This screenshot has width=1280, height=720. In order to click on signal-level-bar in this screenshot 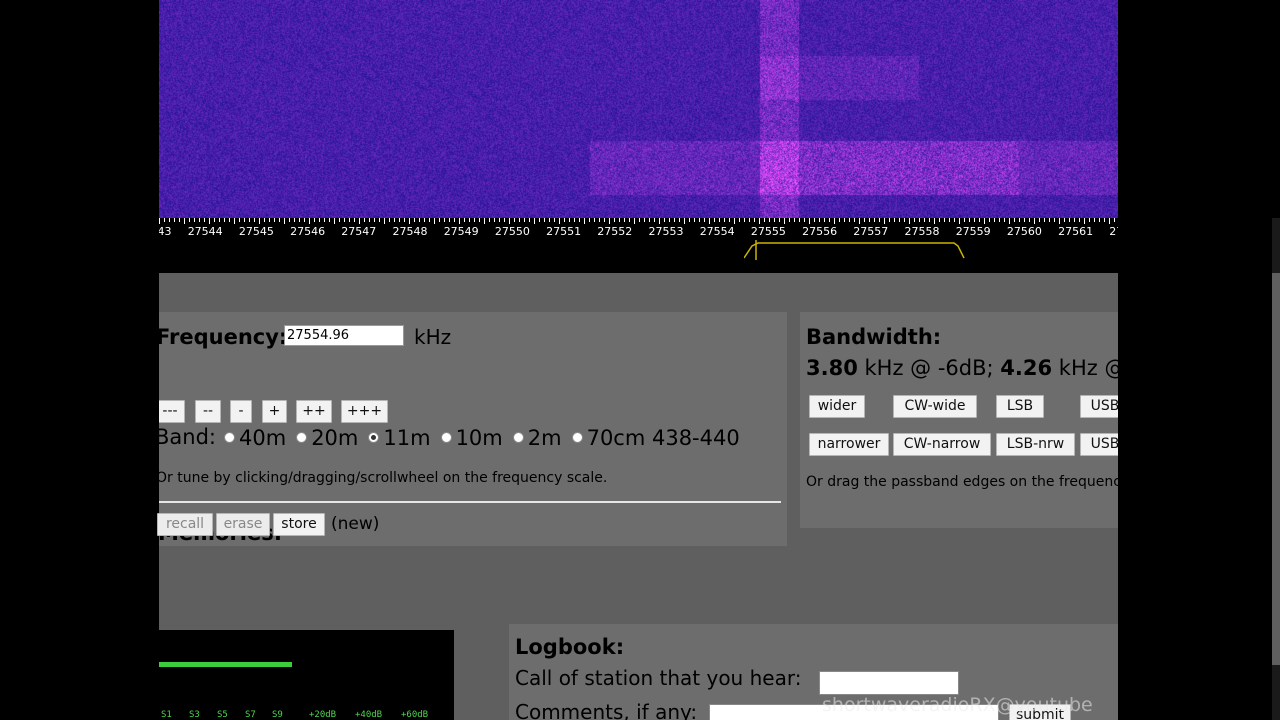, I will do `click(225, 664)`.